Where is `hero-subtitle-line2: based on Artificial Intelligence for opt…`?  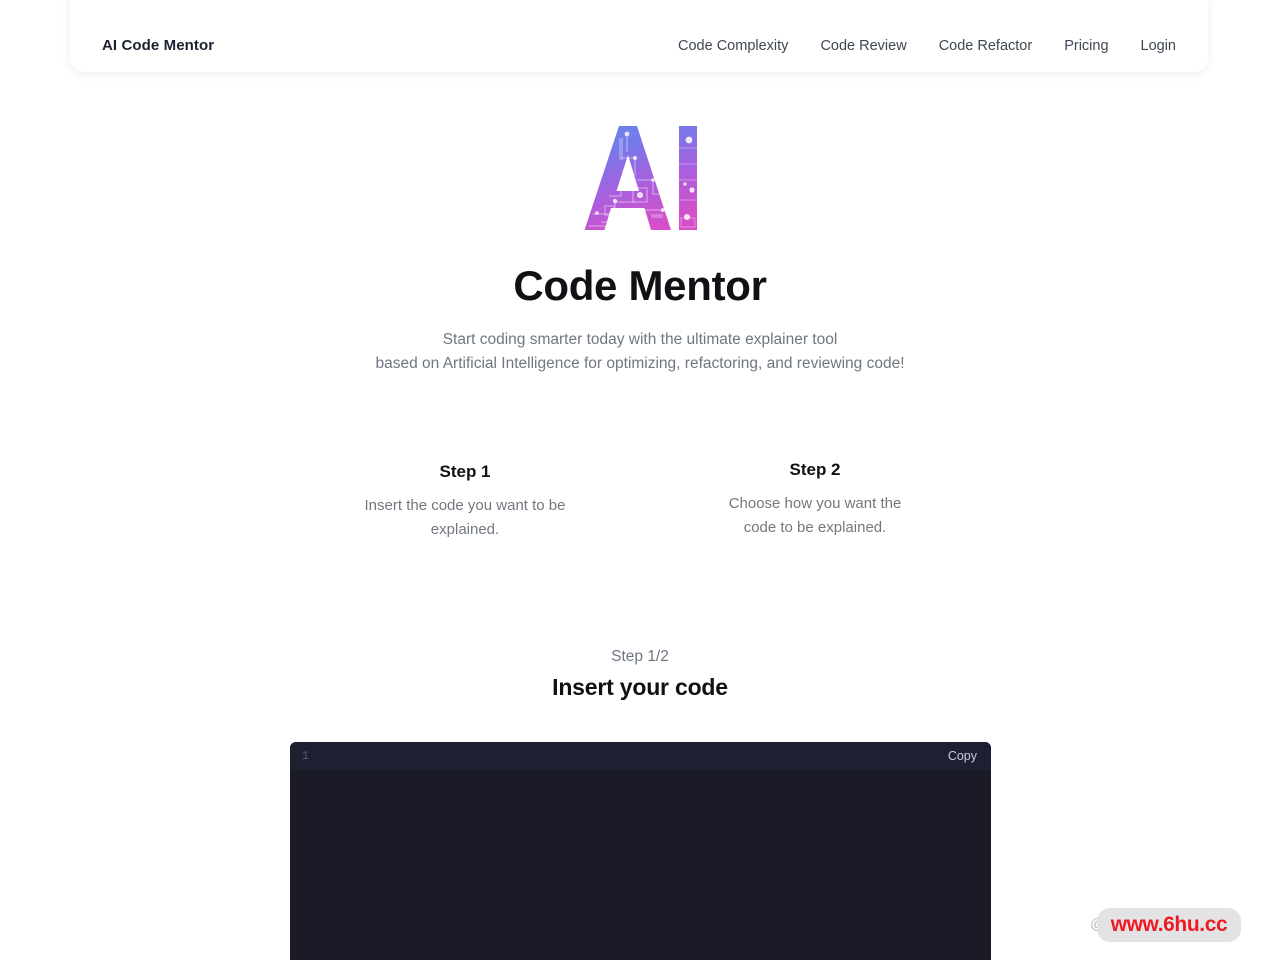 hero-subtitle-line2: based on Artificial Intelligence for opt… is located at coordinates (640, 364).